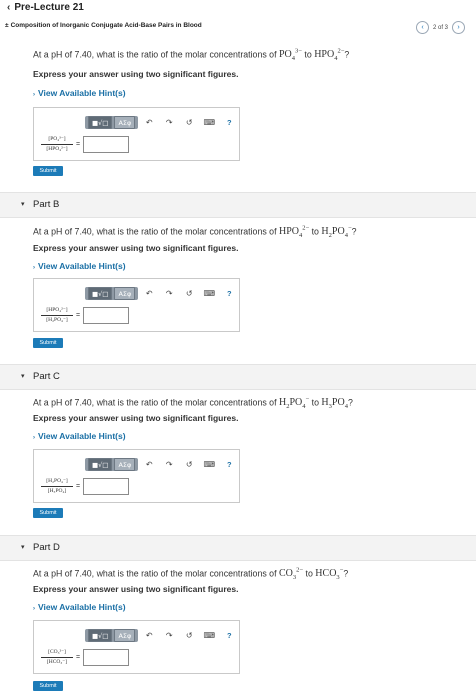  Describe the element at coordinates (136, 476) in the screenshot. I see `answer-box: ■√□ AΣφ ↶ ↷ ↺ ⌨ ? [H₂PO₄⁻] [H₃PO₄] =` at that location.